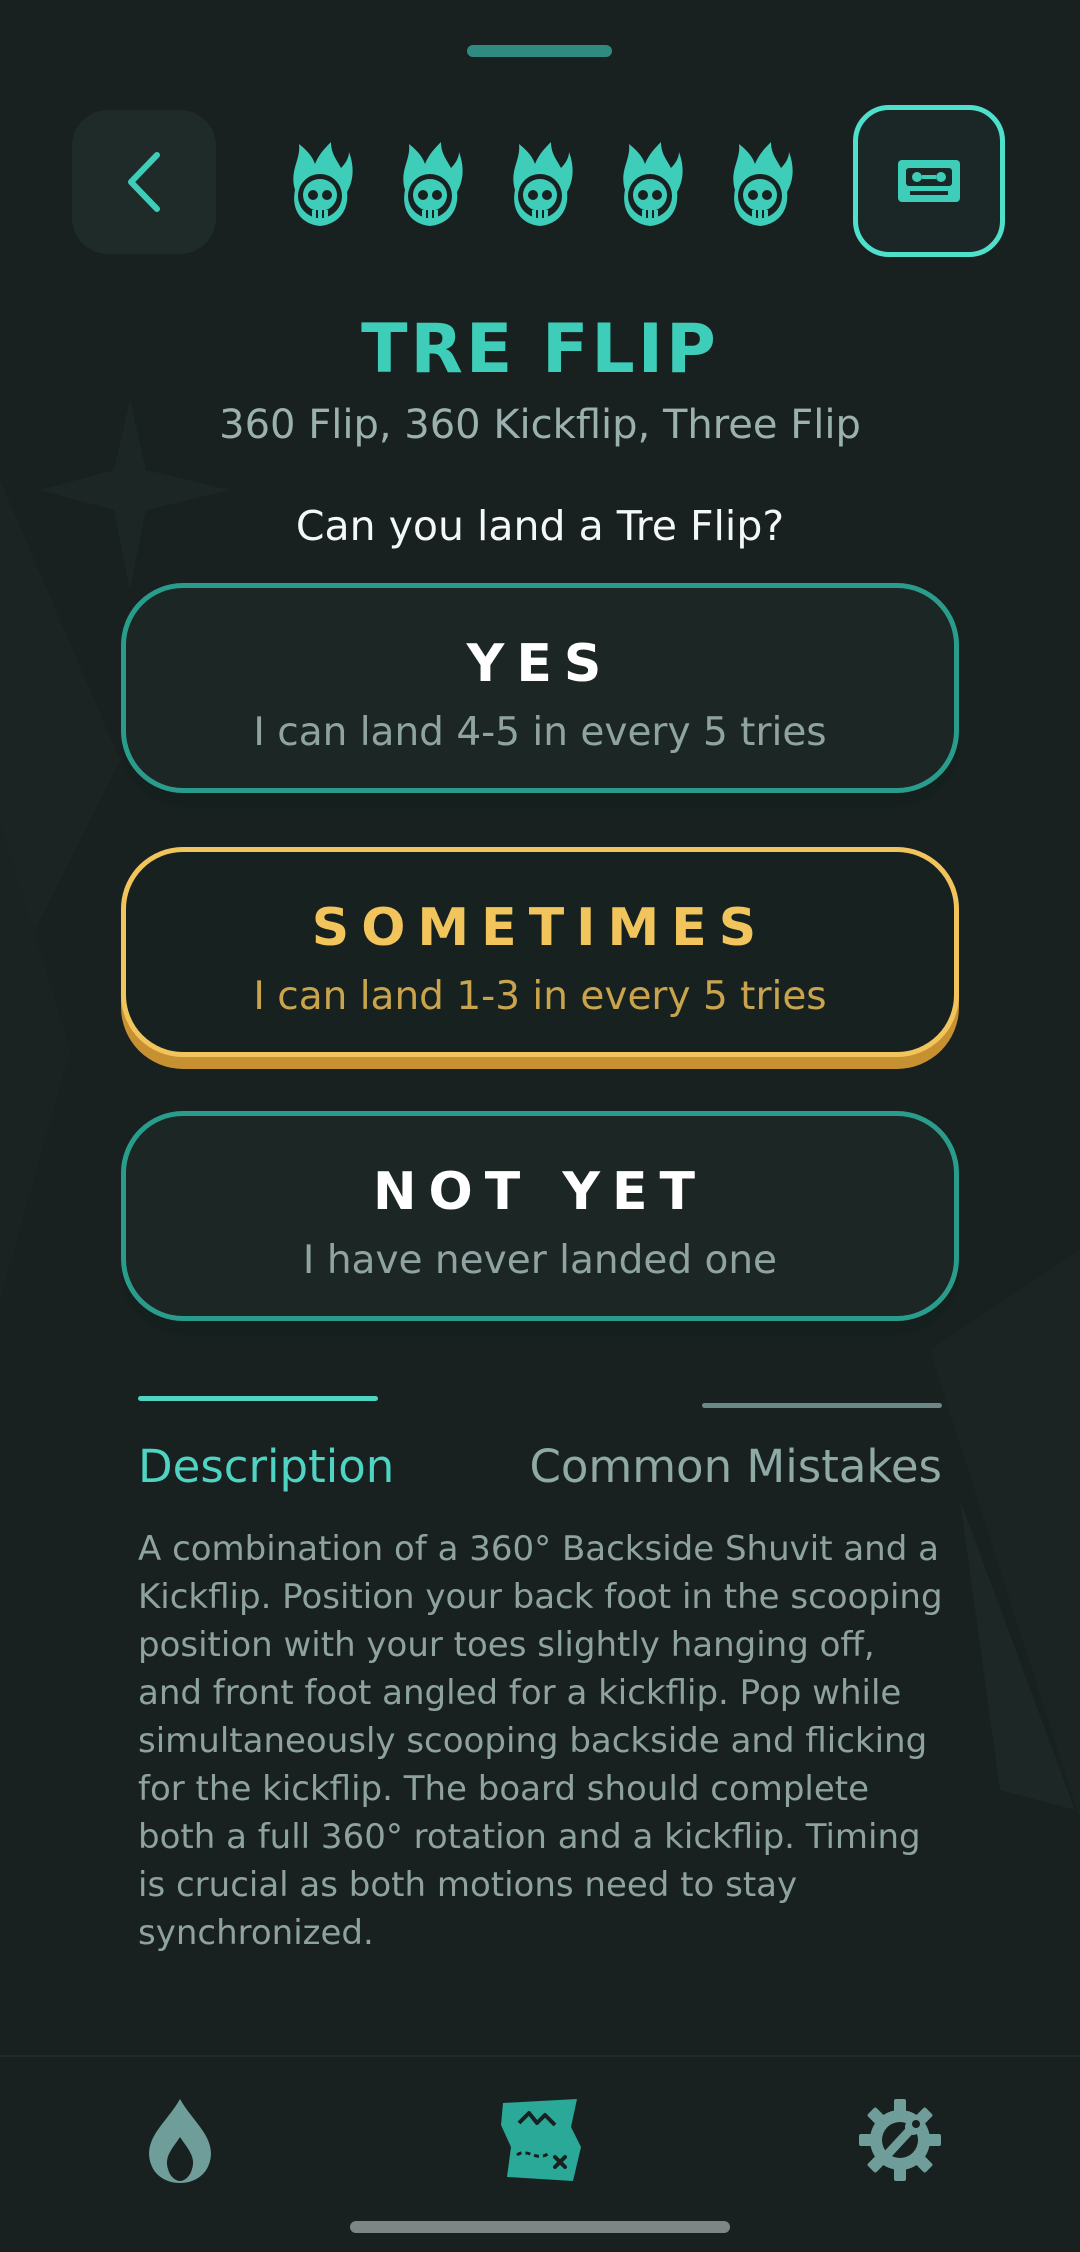 The height and width of the screenshot is (2252, 1080). Describe the element at coordinates (540, 349) in the screenshot. I see `trick-title: TRE FLIP` at that location.